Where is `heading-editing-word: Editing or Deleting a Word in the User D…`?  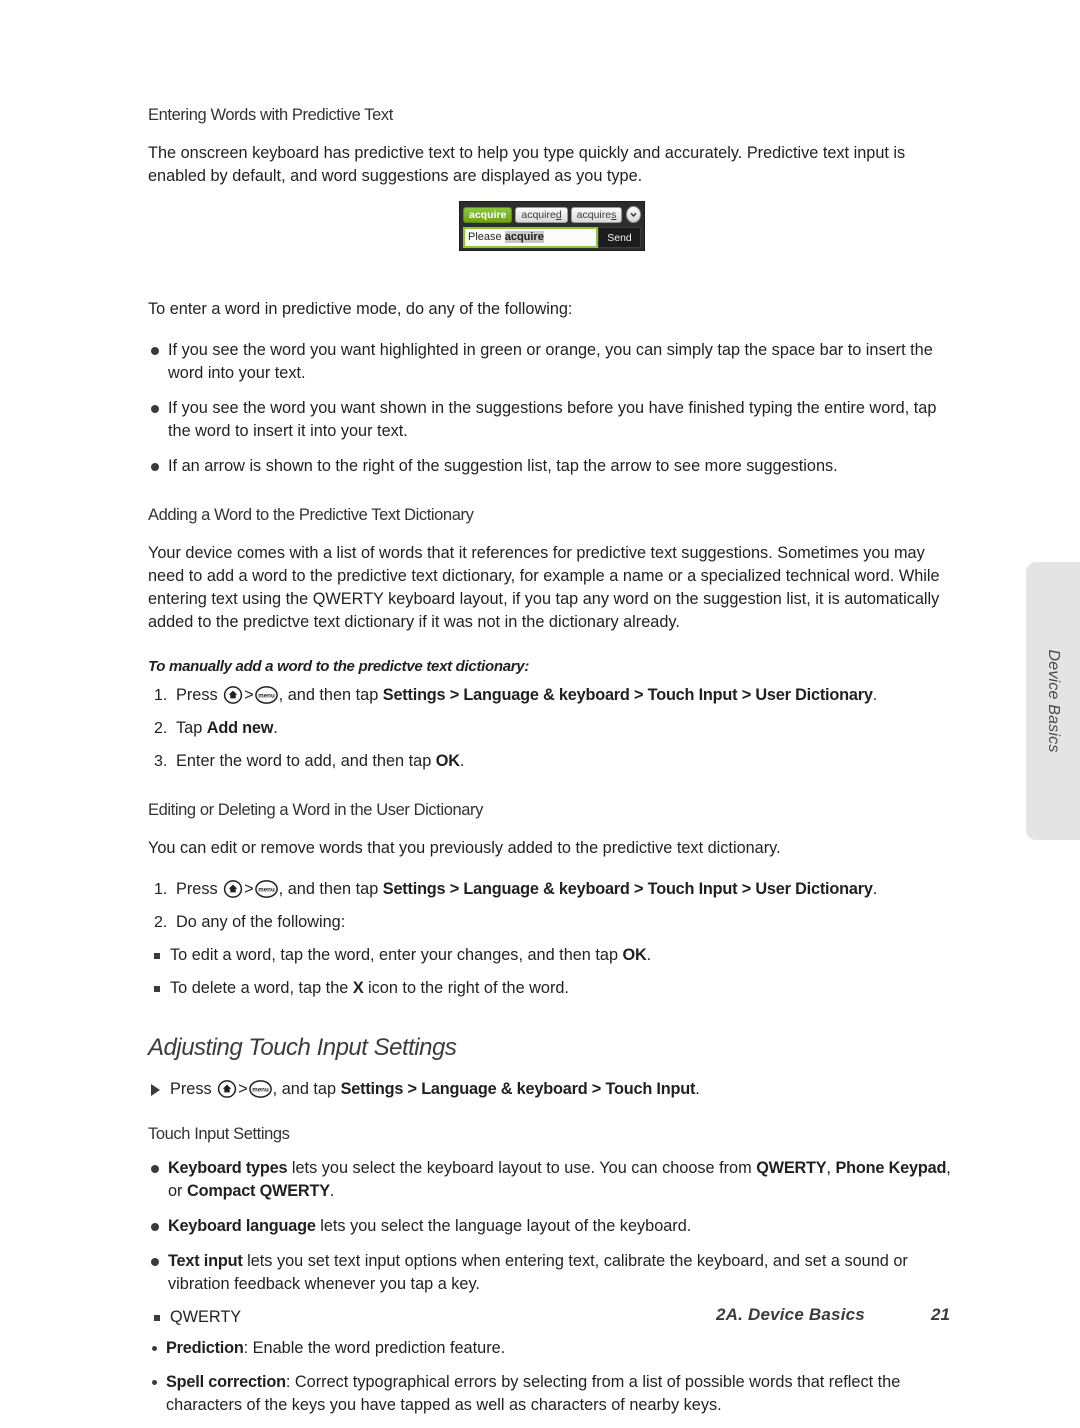
heading-editing-word: Editing or Deleting a Word in the User D… is located at coordinates (316, 810).